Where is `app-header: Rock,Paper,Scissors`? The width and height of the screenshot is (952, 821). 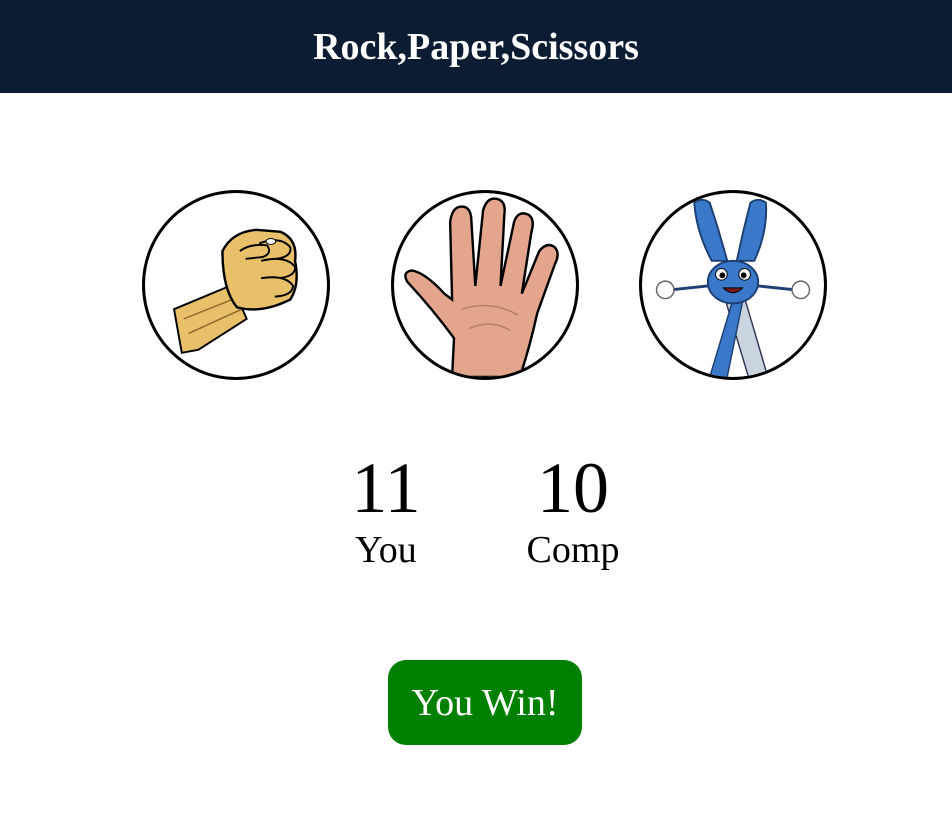
app-header: Rock,Paper,Scissors is located at coordinates (476, 46).